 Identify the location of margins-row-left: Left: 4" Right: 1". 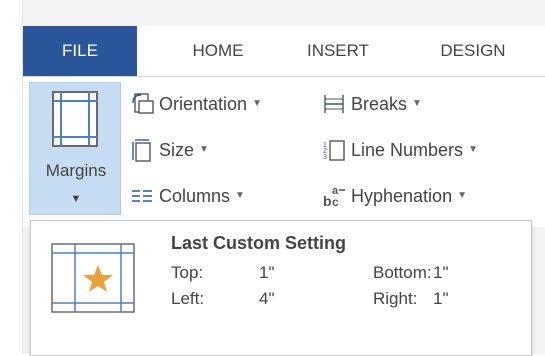
(341, 300).